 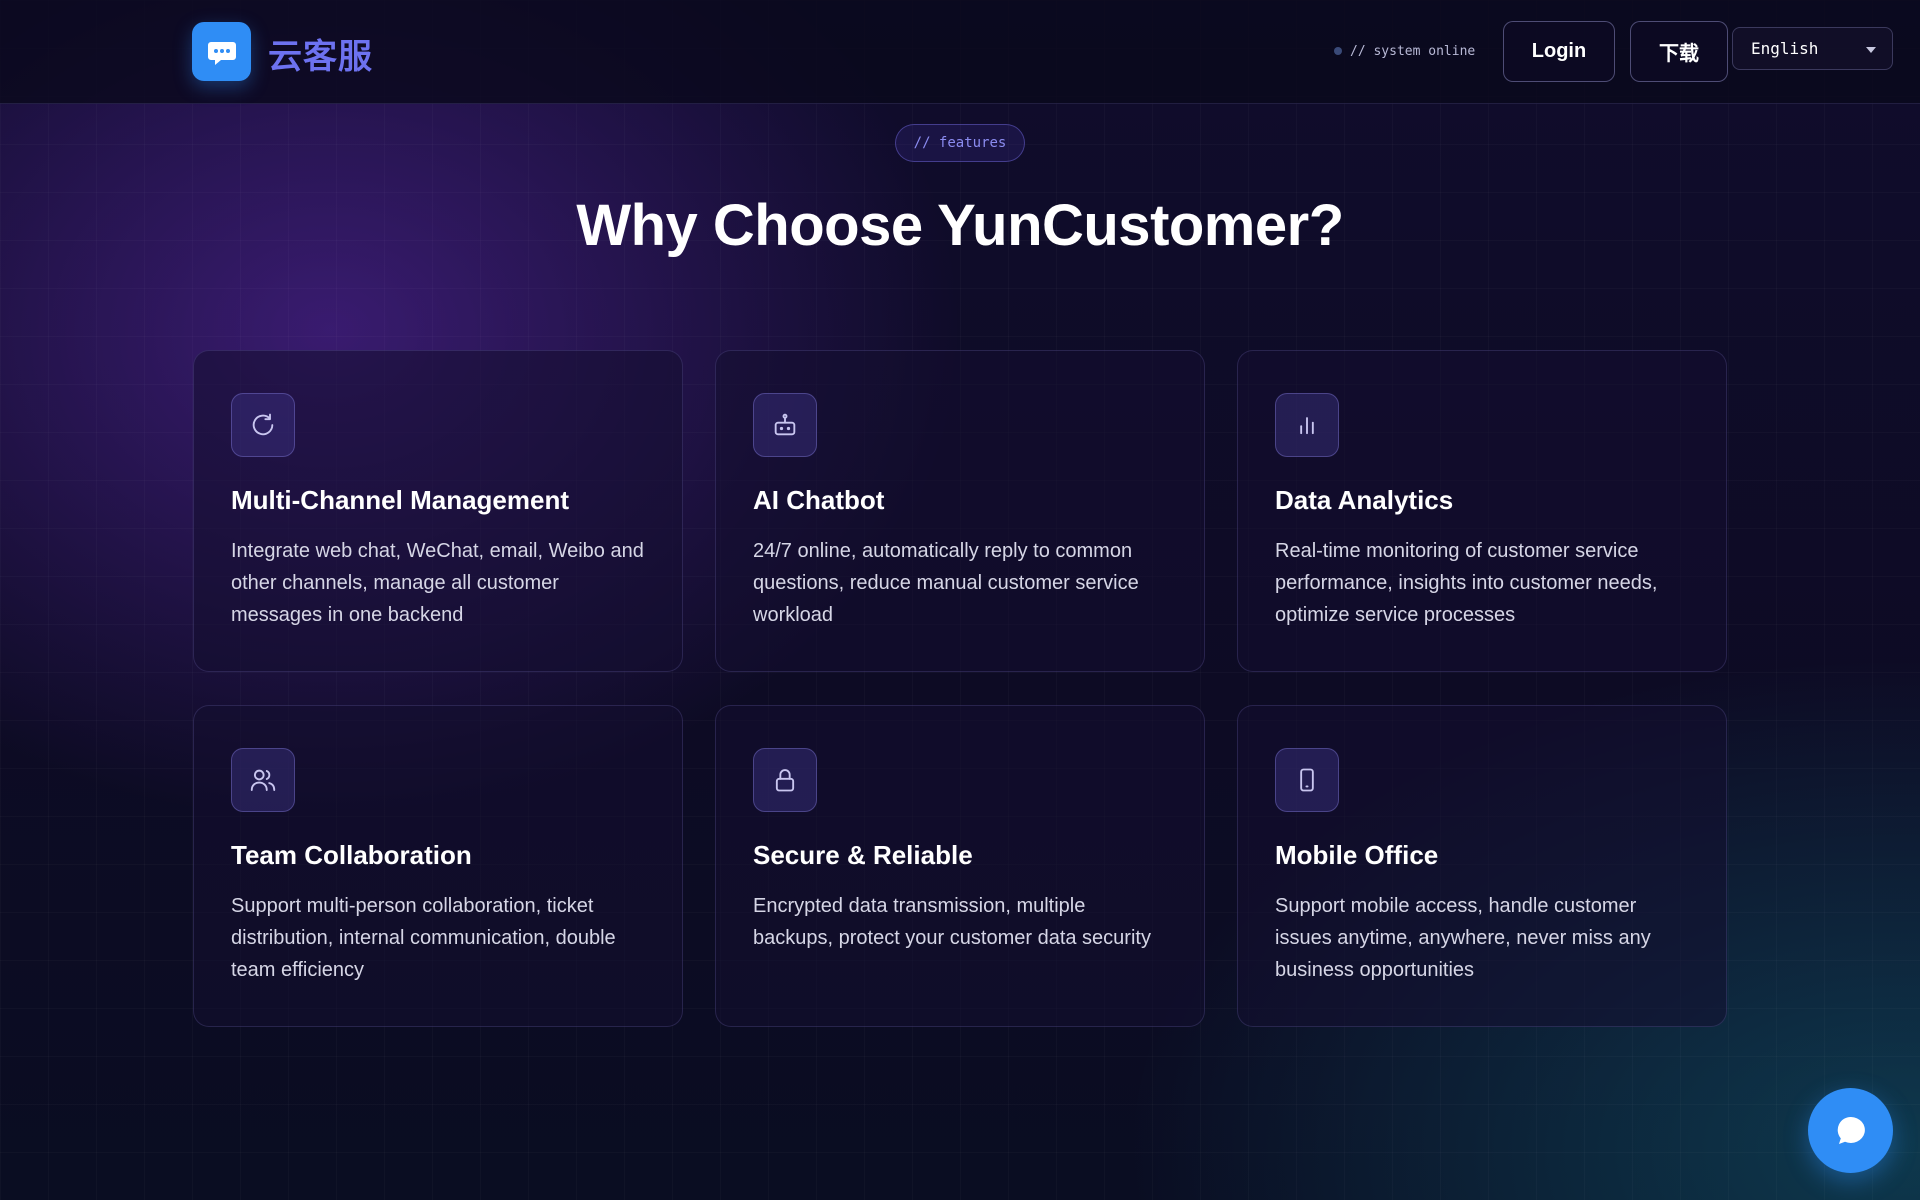 I want to click on users-icon, so click(x=263, y=780).